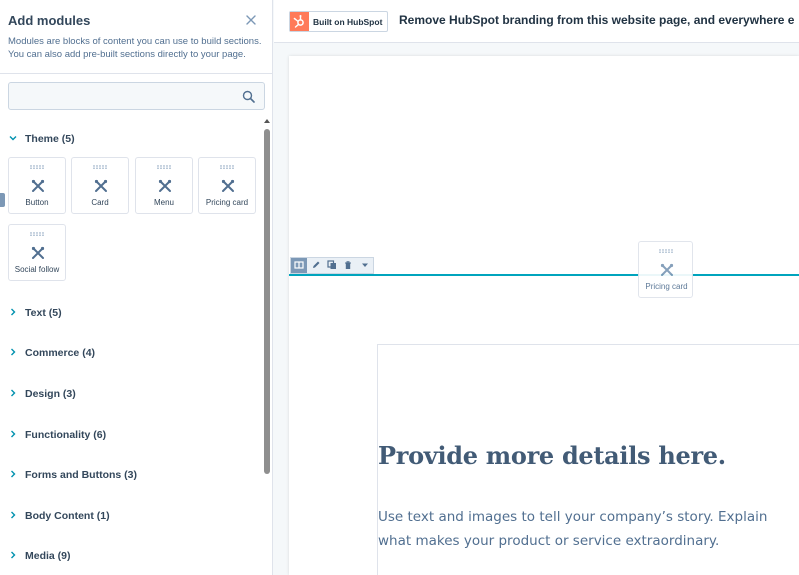 Image resolution: width=799 pixels, height=575 pixels. Describe the element at coordinates (50, 139) in the screenshot. I see `category-label: Theme (5)` at that location.